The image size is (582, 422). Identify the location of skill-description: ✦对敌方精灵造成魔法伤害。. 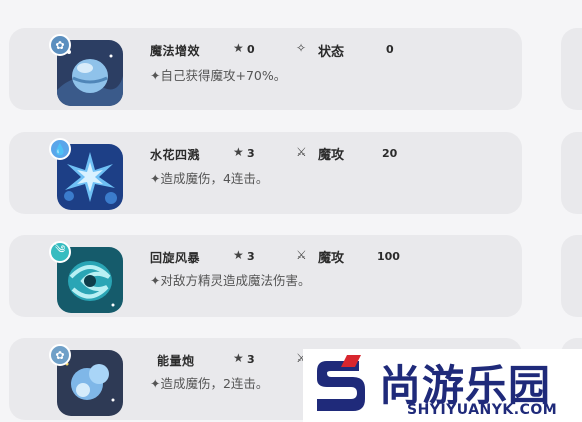
(230, 280).